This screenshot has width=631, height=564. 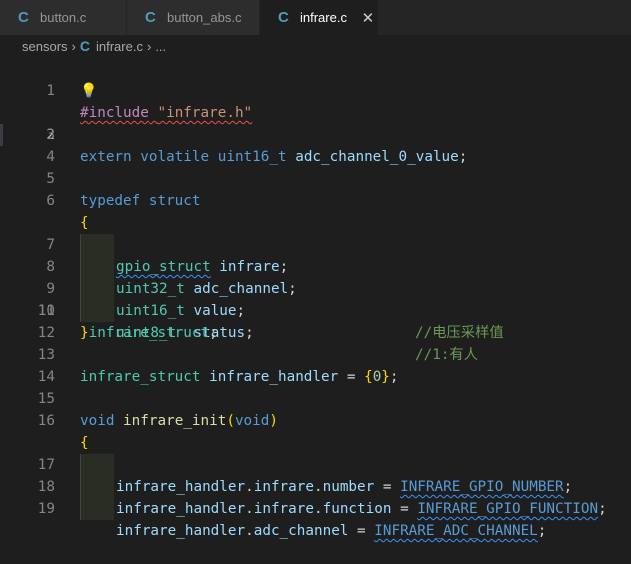 I want to click on code-line: 5 typedef struct, so click(x=315, y=177).